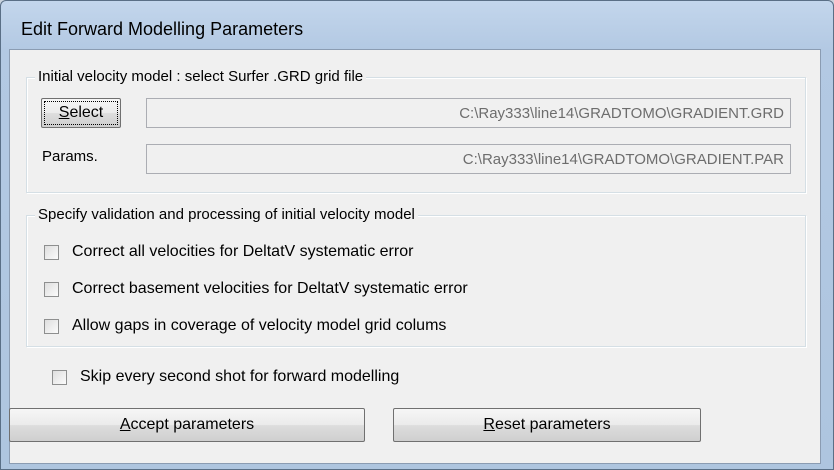 This screenshot has width=834, height=470. I want to click on reset-parameters-button: Reset parameters, so click(547, 425).